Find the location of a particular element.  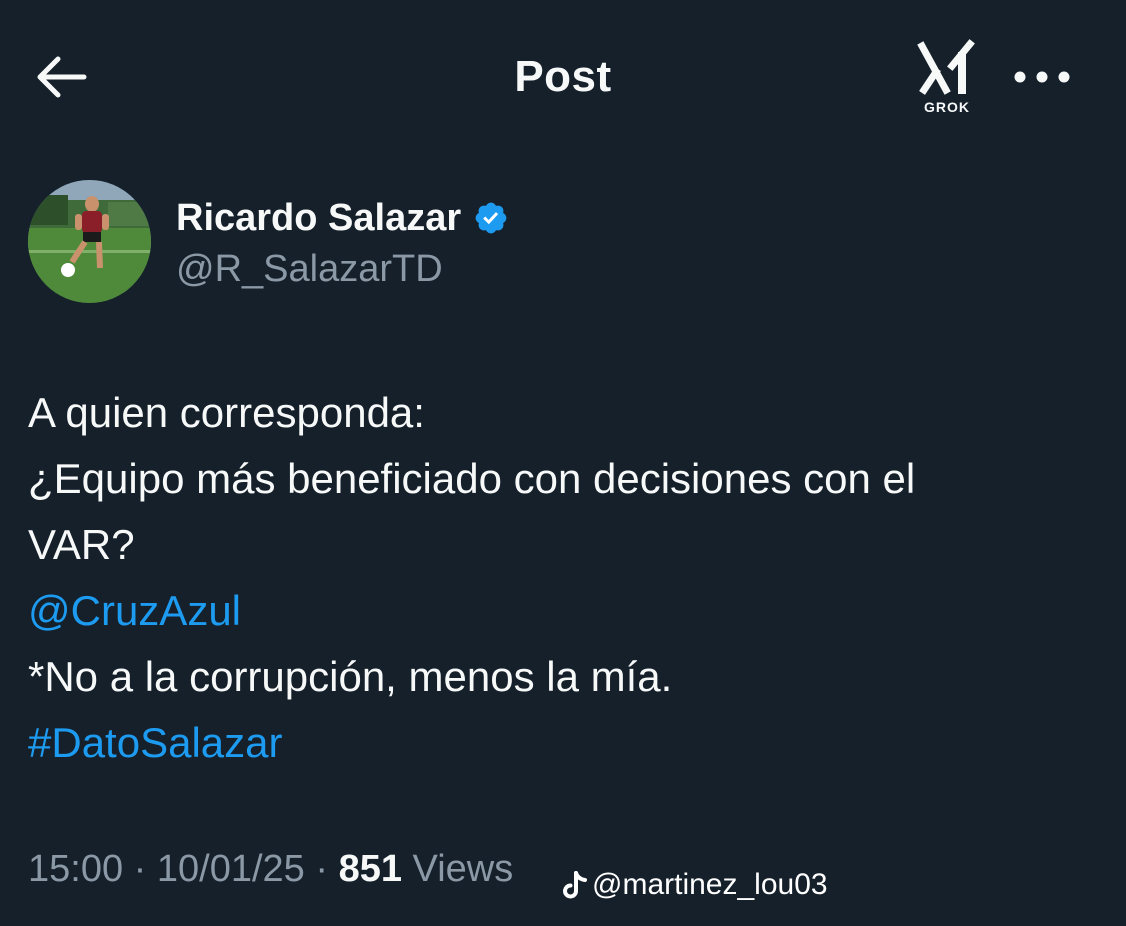

verified-badge-icon is located at coordinates (491, 218).